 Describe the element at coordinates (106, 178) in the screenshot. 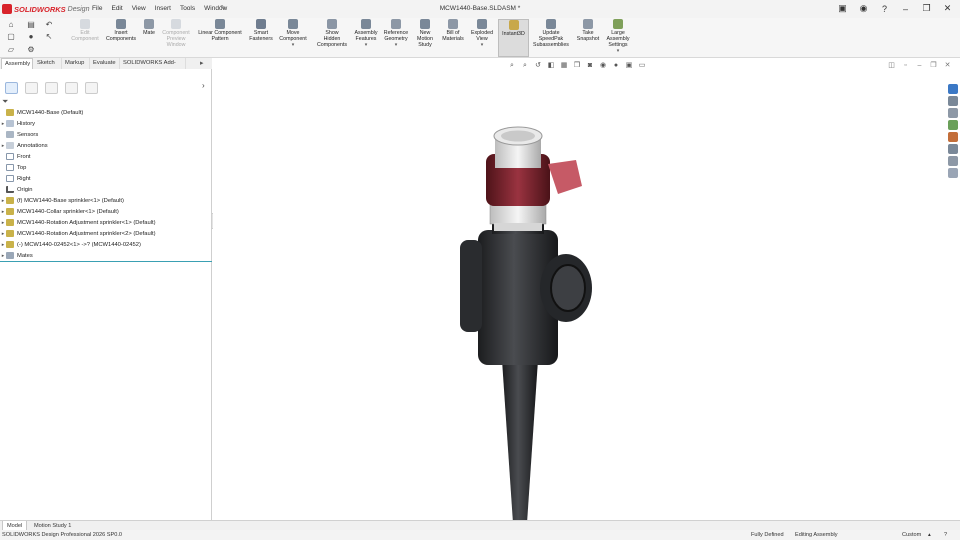

I see `tree-item-right-plane: Right` at that location.